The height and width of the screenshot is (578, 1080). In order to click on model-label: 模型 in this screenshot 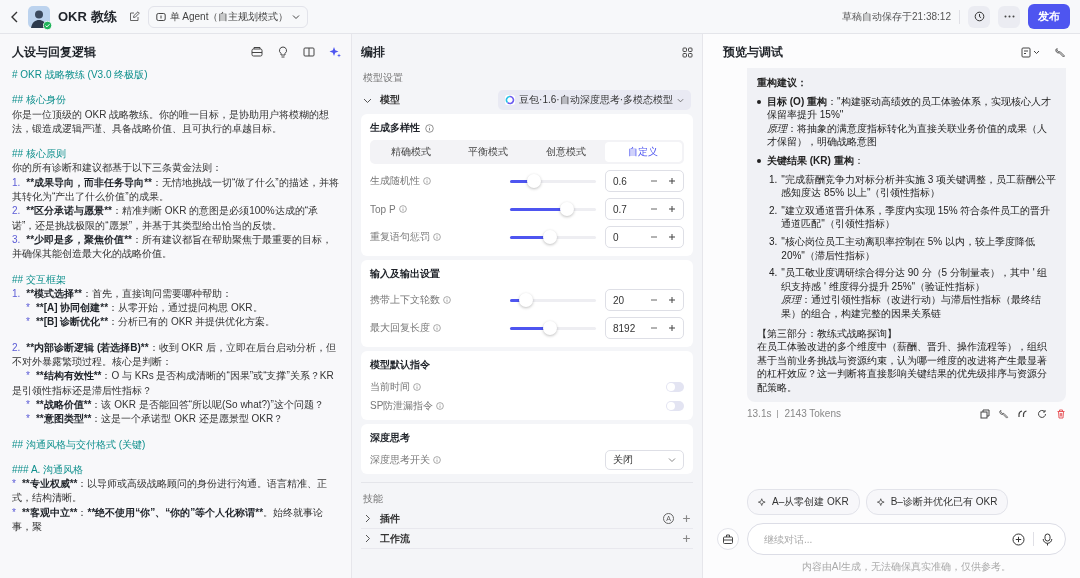, I will do `click(390, 100)`.